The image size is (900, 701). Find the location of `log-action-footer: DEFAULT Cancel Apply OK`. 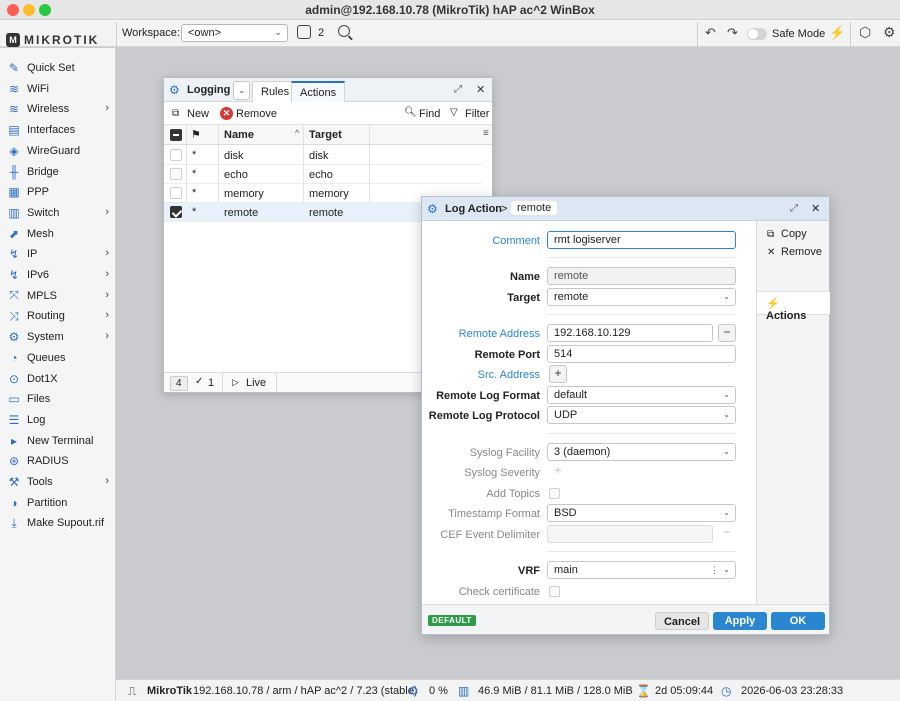

log-action-footer: DEFAULT Cancel Apply OK is located at coordinates (625, 619).